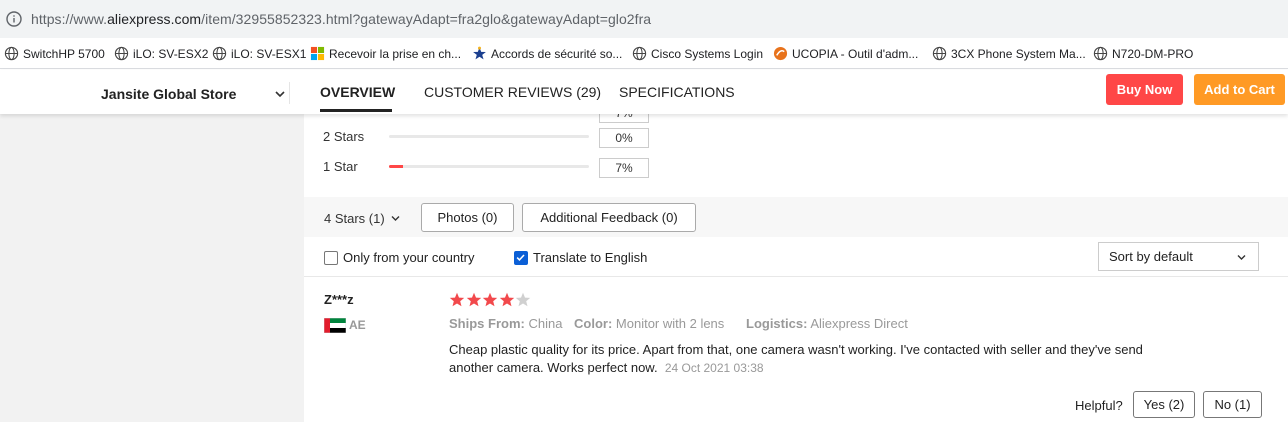  I want to click on review-star-rating, so click(490, 299).